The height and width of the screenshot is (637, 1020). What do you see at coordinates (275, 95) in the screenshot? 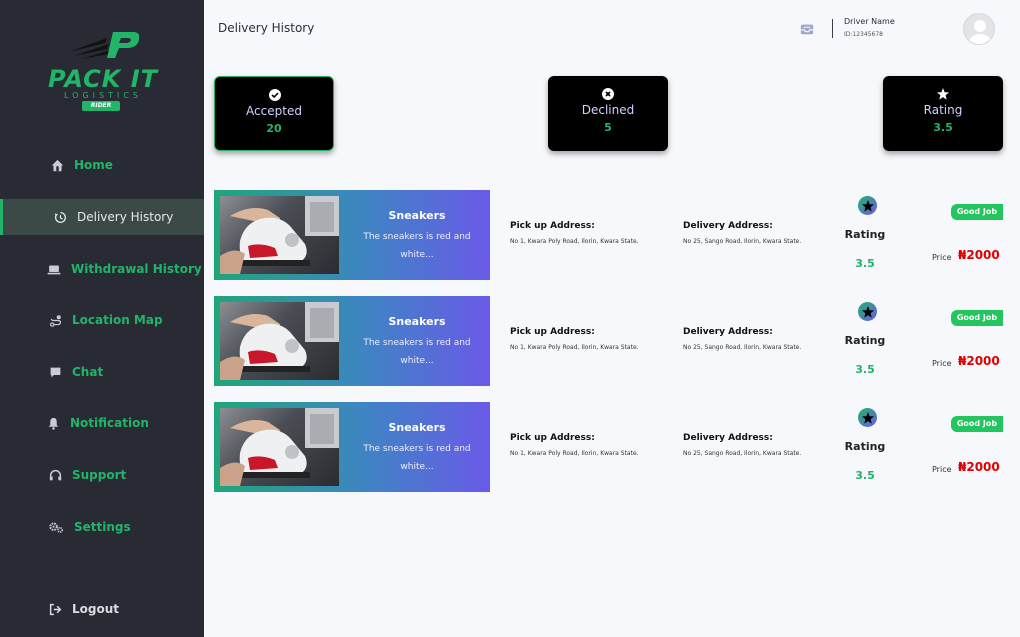
I see `check-icon` at bounding box center [275, 95].